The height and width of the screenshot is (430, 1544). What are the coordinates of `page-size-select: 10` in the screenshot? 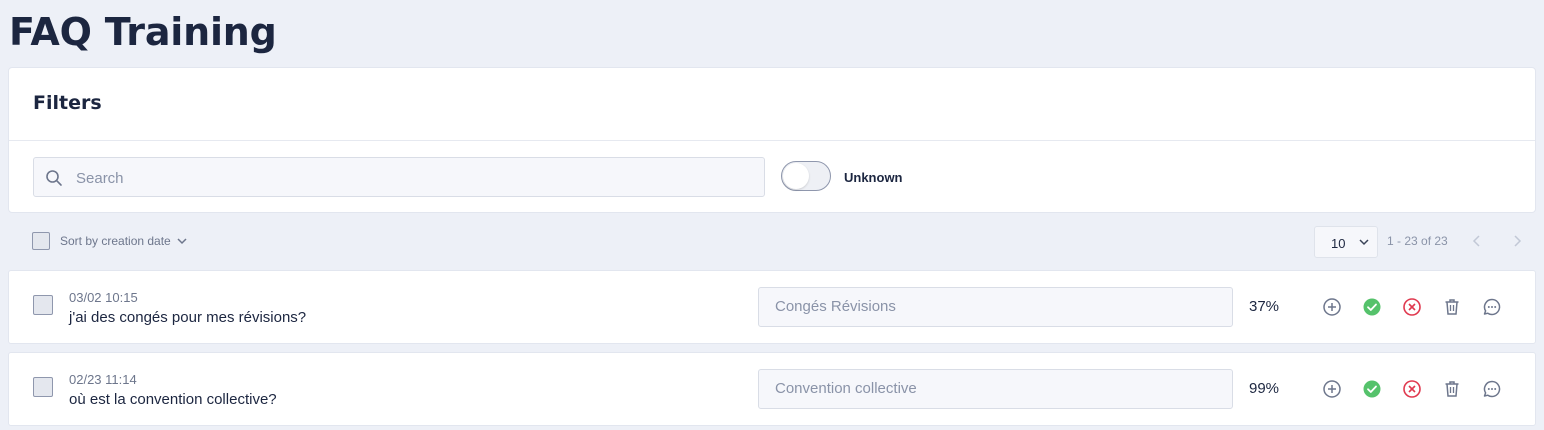 It's located at (1346, 242).